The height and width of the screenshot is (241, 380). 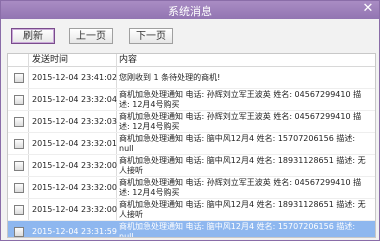 I want to click on title-bar: 系统消息 ✕, so click(x=190, y=10).